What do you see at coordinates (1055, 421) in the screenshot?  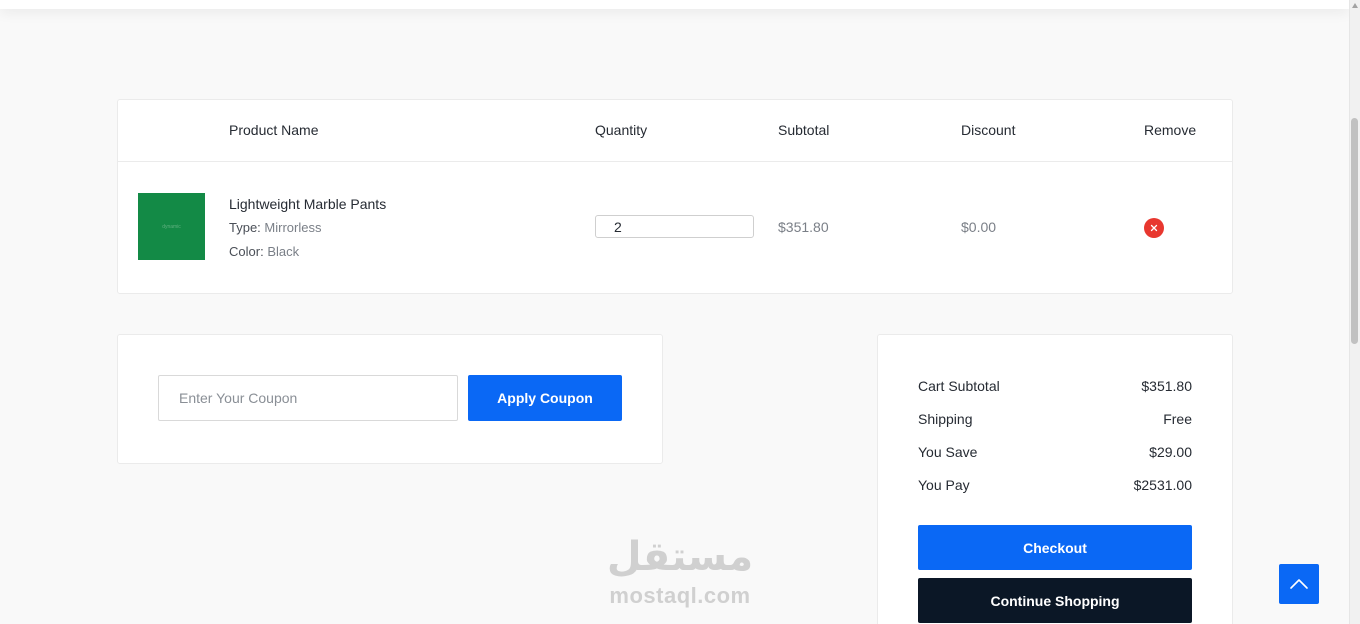 I see `summary-row-shipping: Shipping Free` at bounding box center [1055, 421].